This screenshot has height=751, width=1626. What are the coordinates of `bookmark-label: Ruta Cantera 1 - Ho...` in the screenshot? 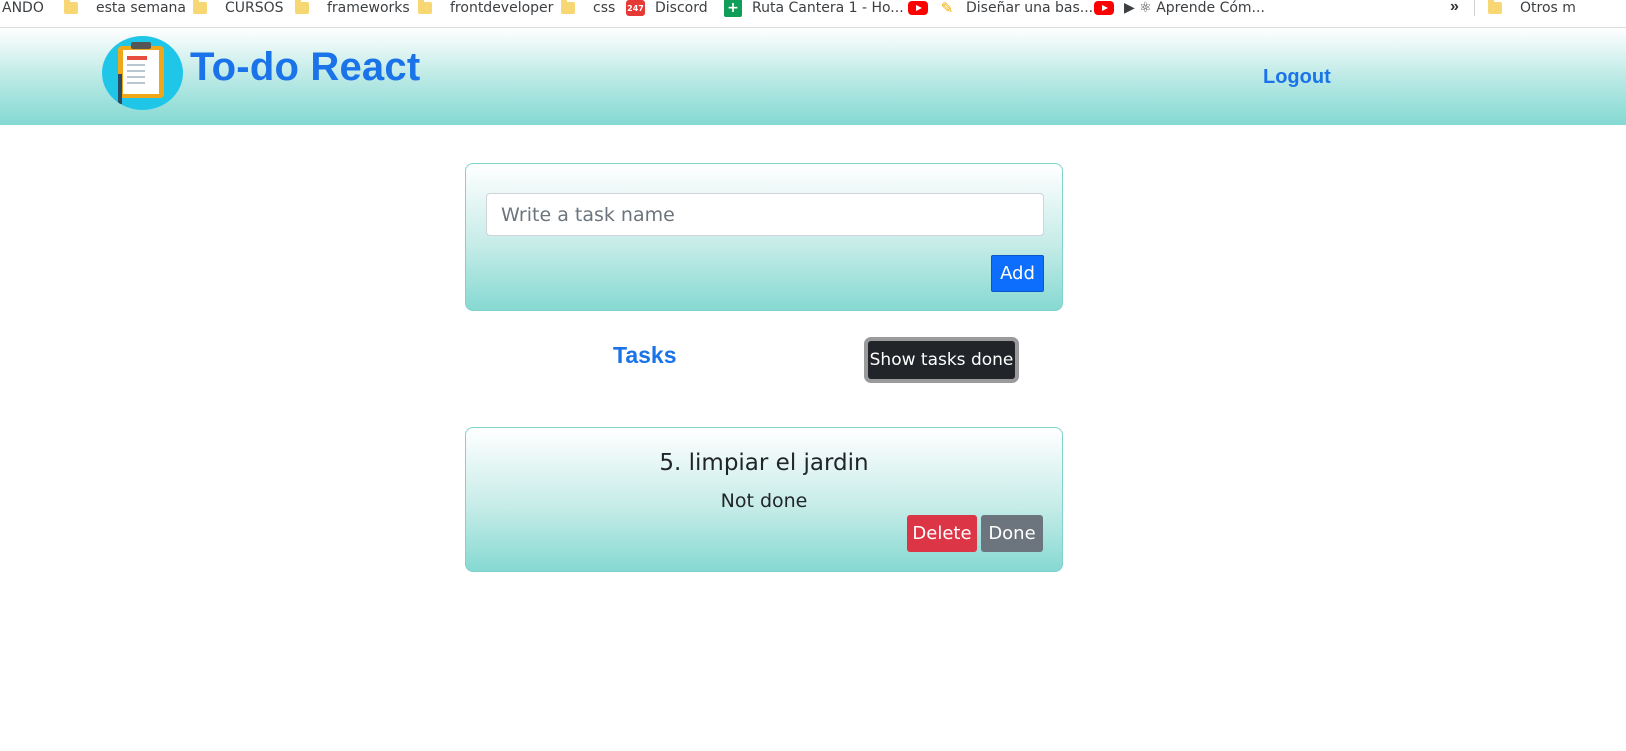 It's located at (828, 8).